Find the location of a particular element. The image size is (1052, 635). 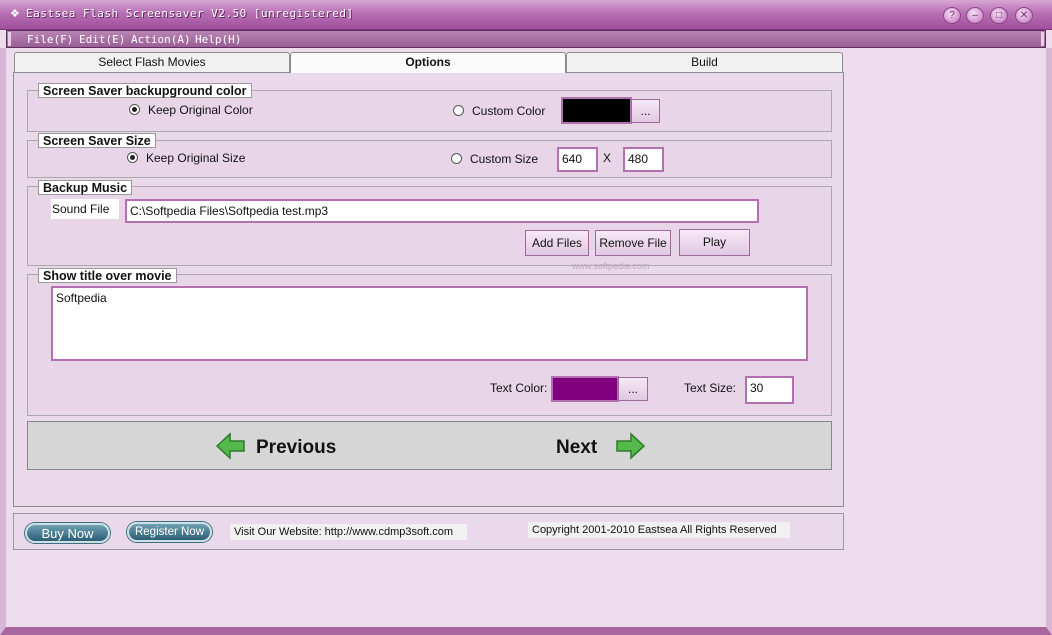

size-legend: Screen Saver Size is located at coordinates (97, 140).